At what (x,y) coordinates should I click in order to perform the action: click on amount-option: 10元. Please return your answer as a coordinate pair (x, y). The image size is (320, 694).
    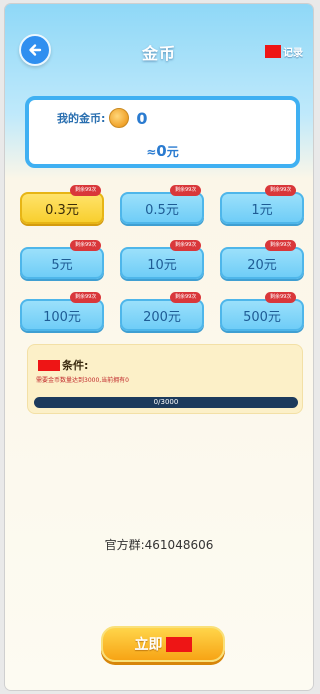
    Looking at the image, I should click on (162, 263).